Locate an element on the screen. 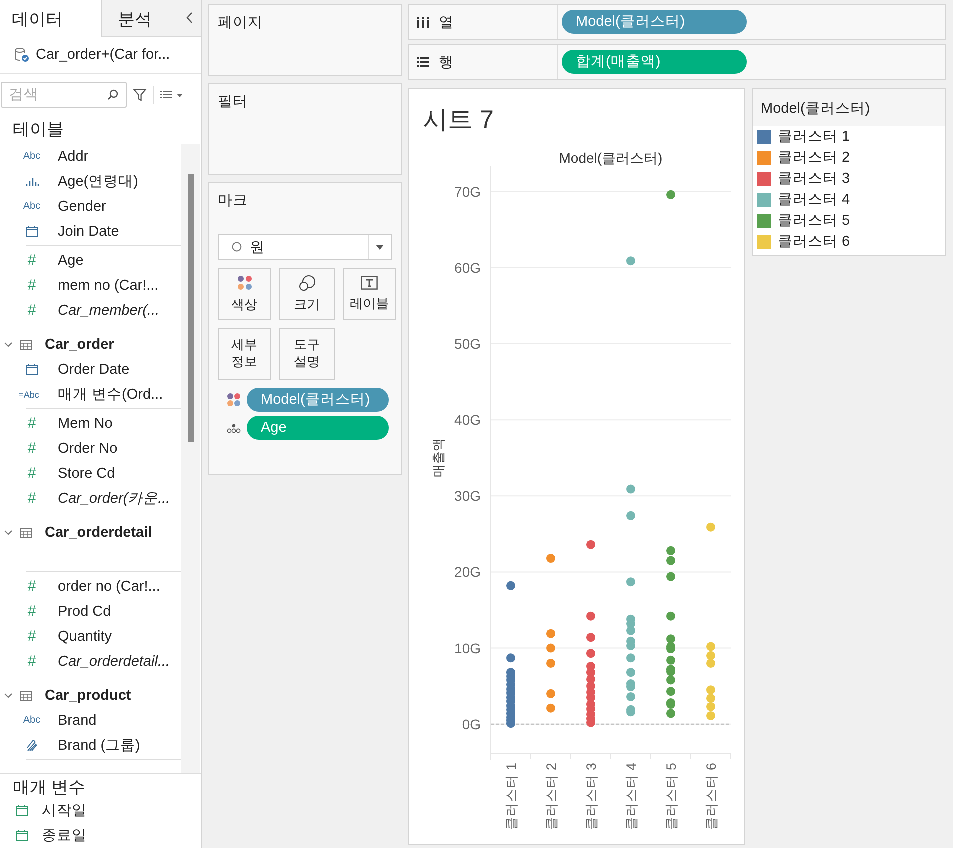  card-title: 마크 is located at coordinates (233, 201).